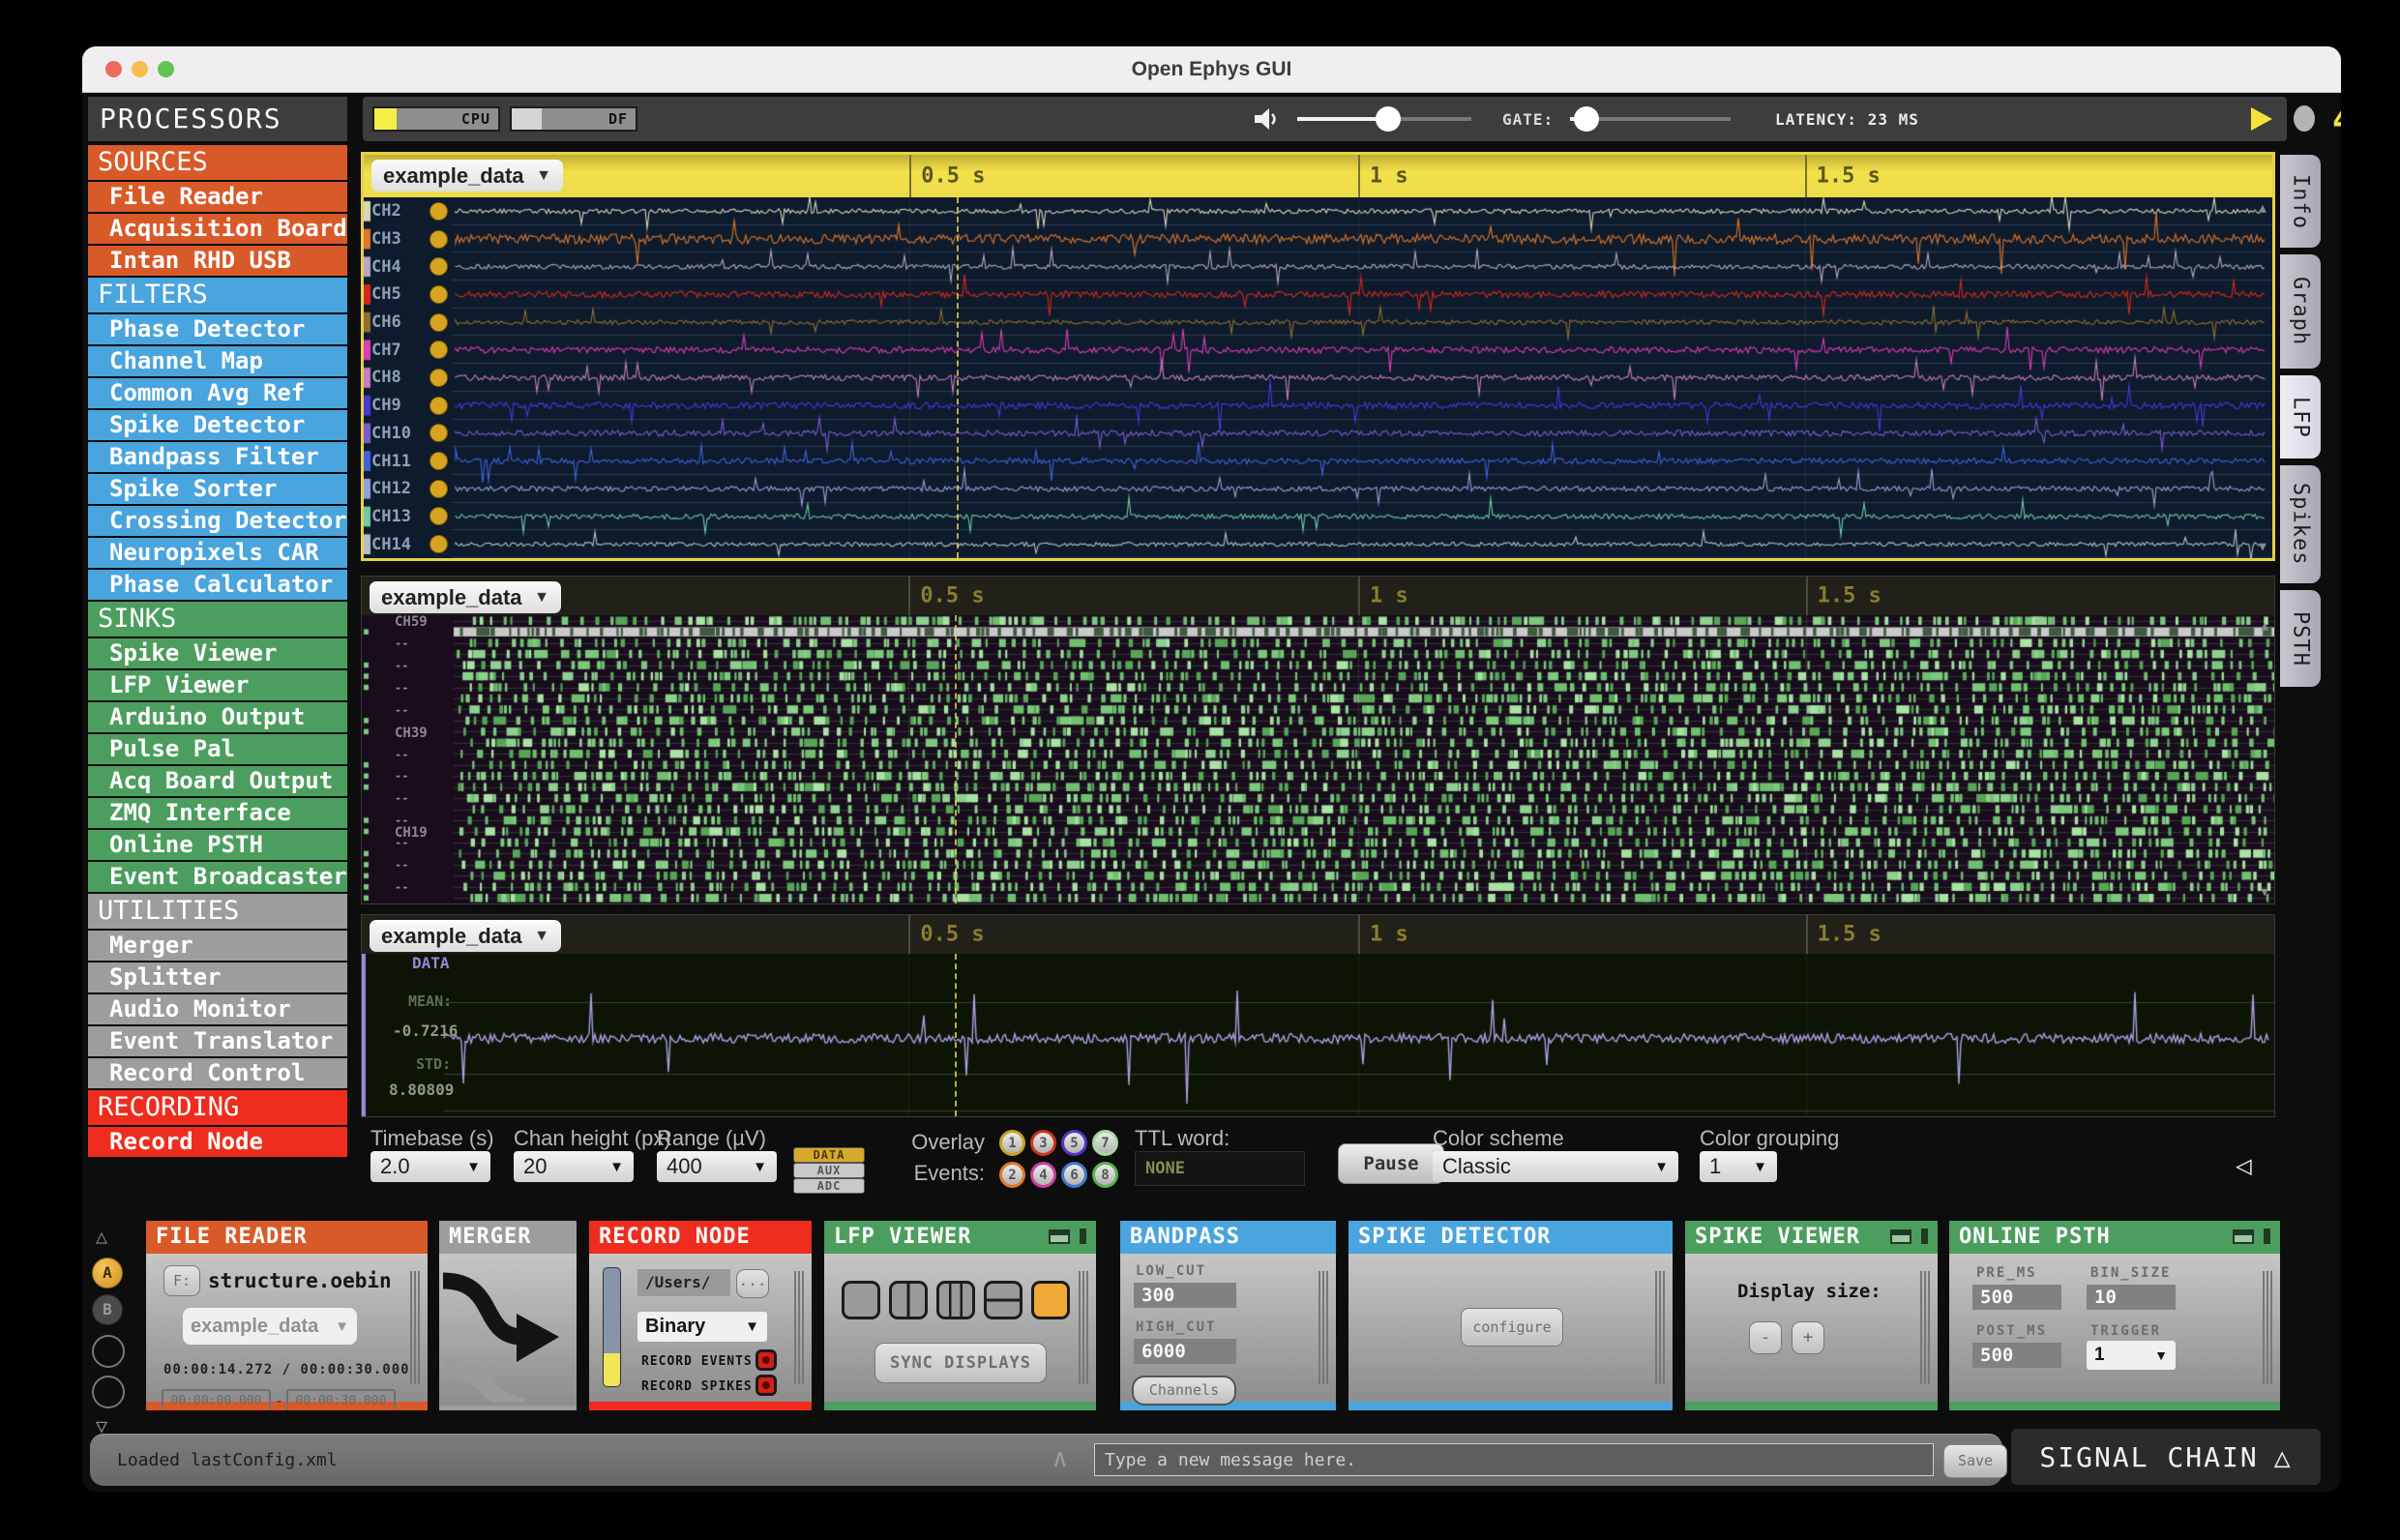 The image size is (2400, 1540). I want to click on module-header: MERGER, so click(508, 1237).